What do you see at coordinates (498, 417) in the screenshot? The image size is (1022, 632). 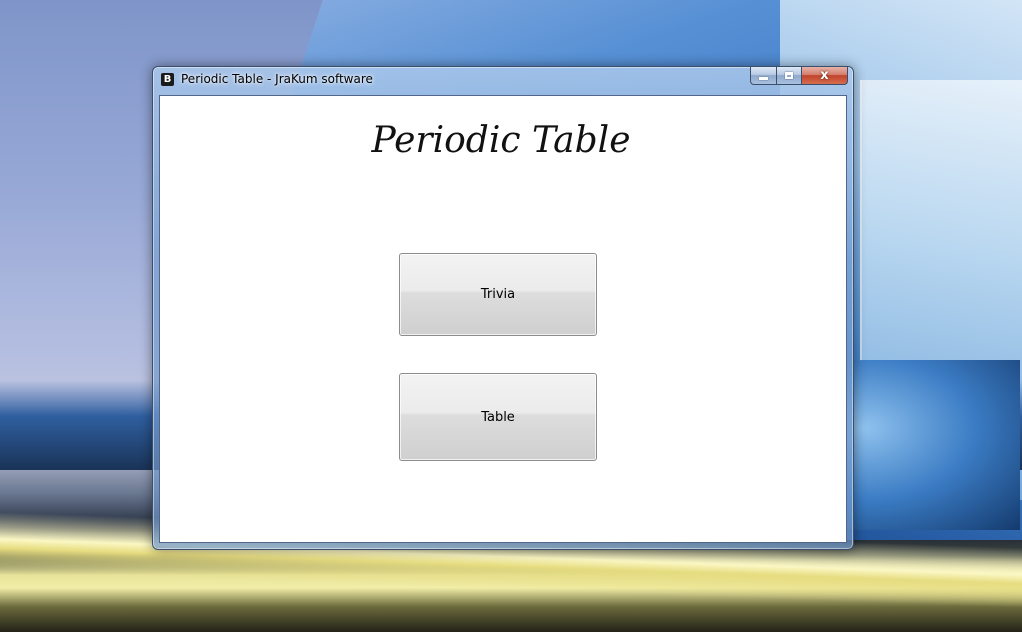 I see `table-button: Table` at bounding box center [498, 417].